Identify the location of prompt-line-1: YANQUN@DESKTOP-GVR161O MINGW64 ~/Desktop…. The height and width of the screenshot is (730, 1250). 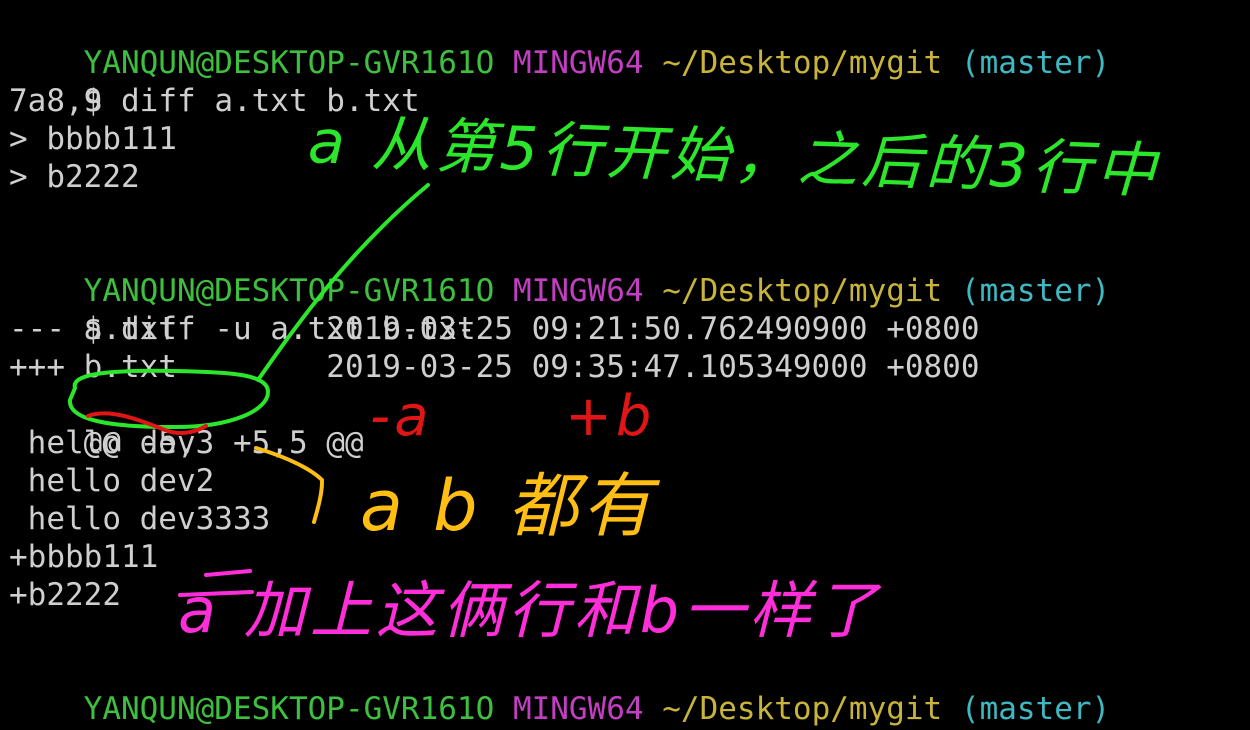
(560, 43).